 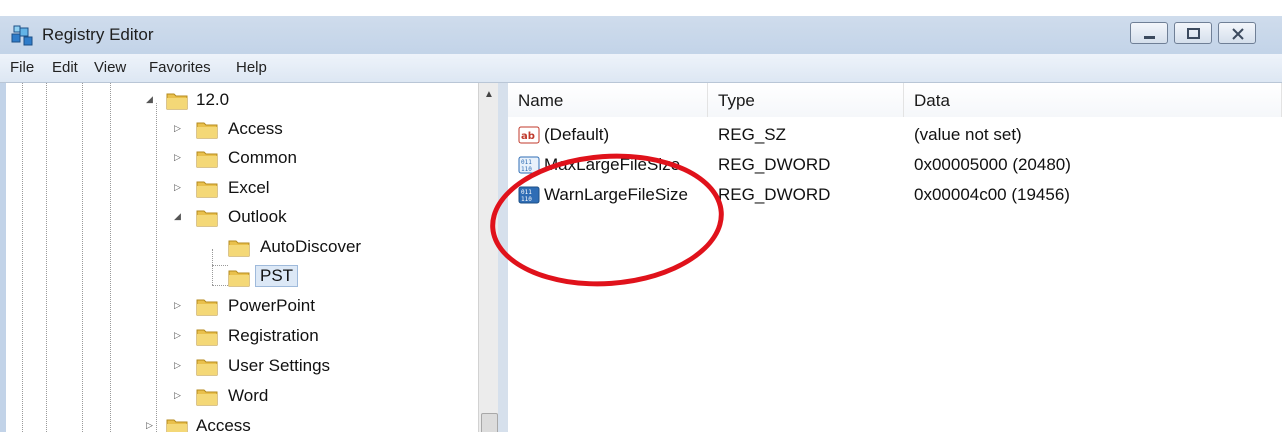 I want to click on tree-node-autodiscover: AutoDiscover, so click(x=241, y=246).